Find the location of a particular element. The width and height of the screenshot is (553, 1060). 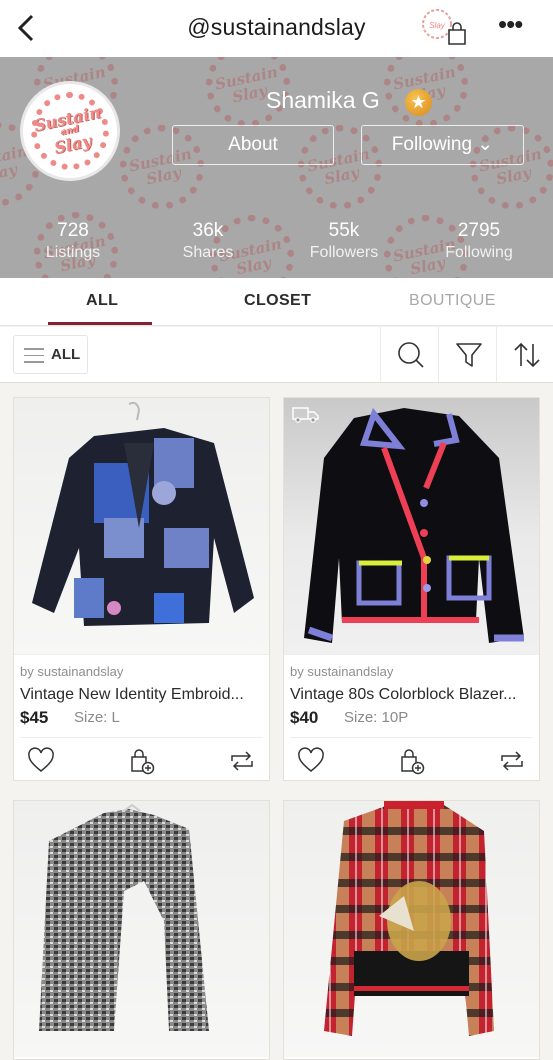

sort-button is located at coordinates (524, 354).